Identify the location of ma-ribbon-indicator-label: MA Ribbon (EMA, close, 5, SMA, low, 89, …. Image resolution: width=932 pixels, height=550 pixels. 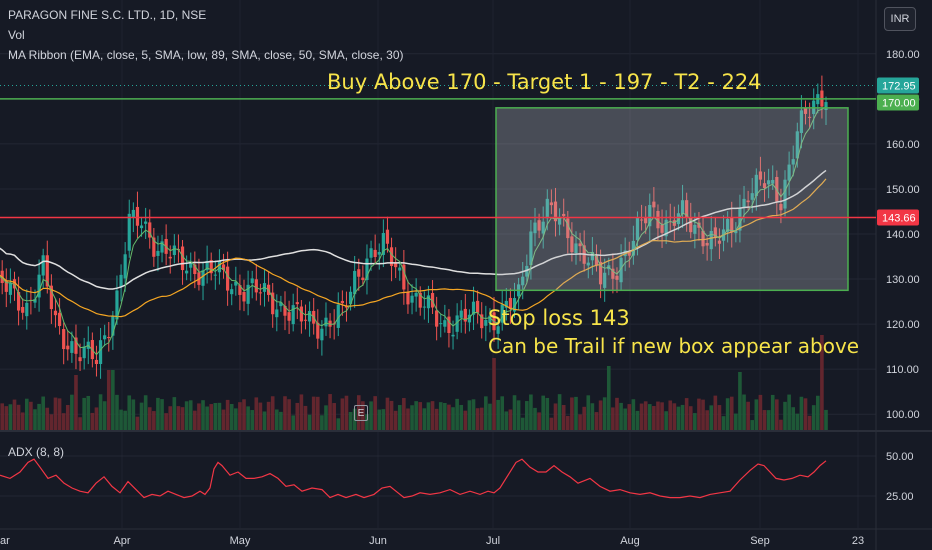
(206, 55).